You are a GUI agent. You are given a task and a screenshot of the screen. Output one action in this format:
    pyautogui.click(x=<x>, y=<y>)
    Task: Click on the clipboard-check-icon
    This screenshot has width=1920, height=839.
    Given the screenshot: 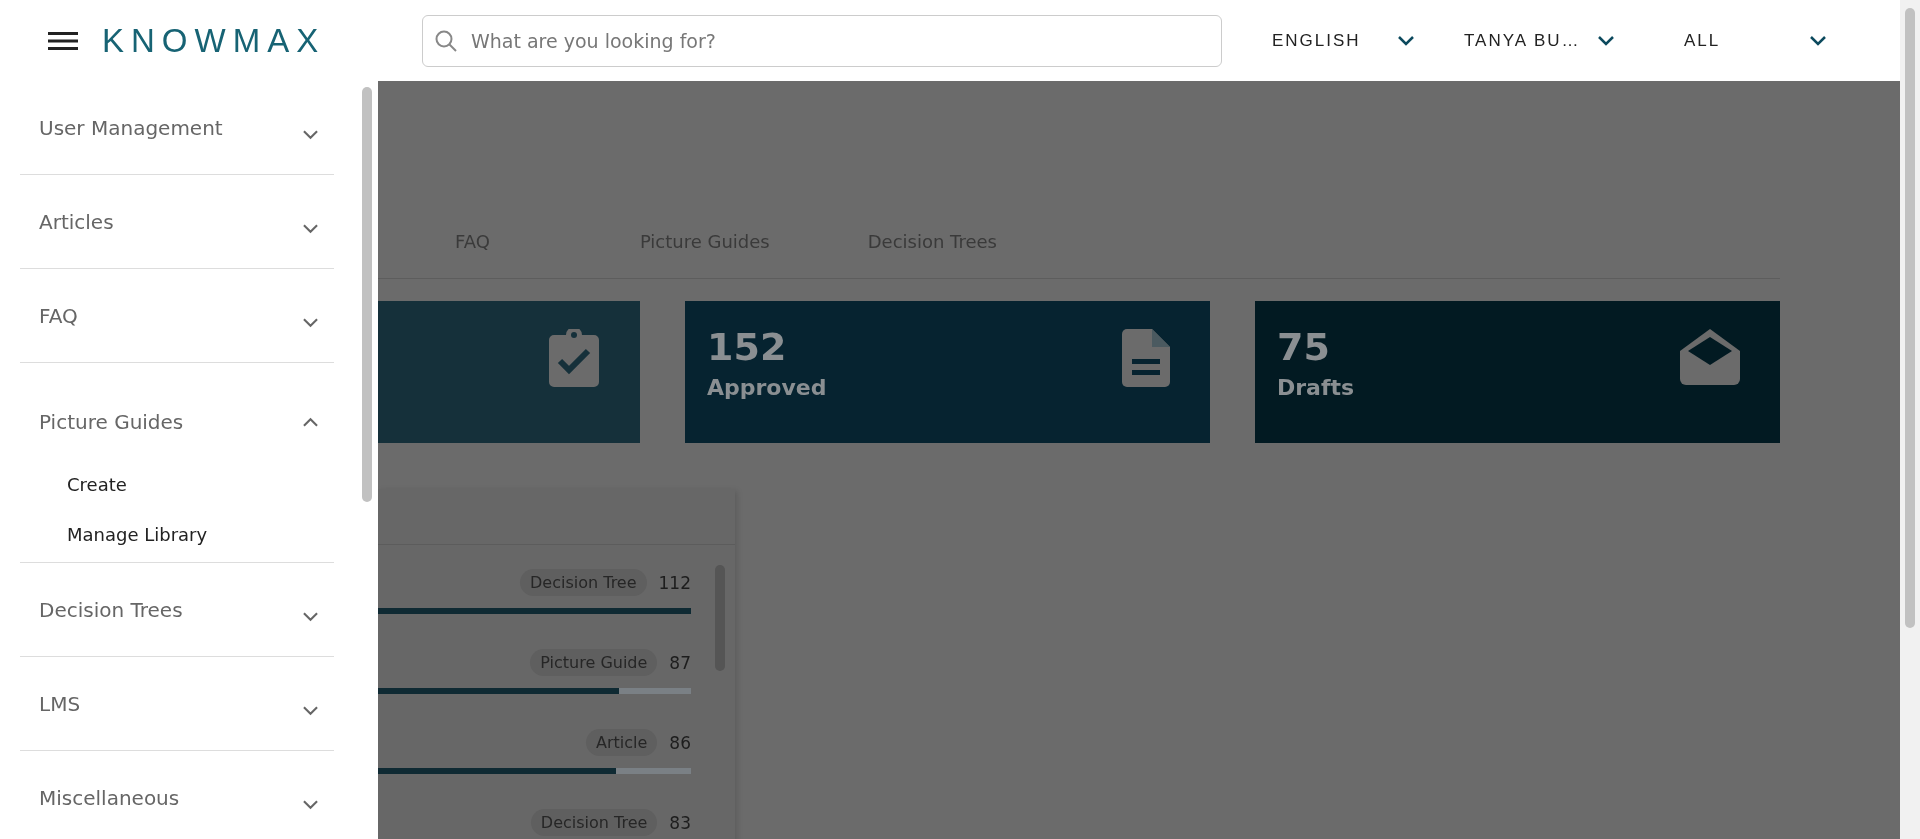 What is the action you would take?
    pyautogui.click(x=574, y=358)
    